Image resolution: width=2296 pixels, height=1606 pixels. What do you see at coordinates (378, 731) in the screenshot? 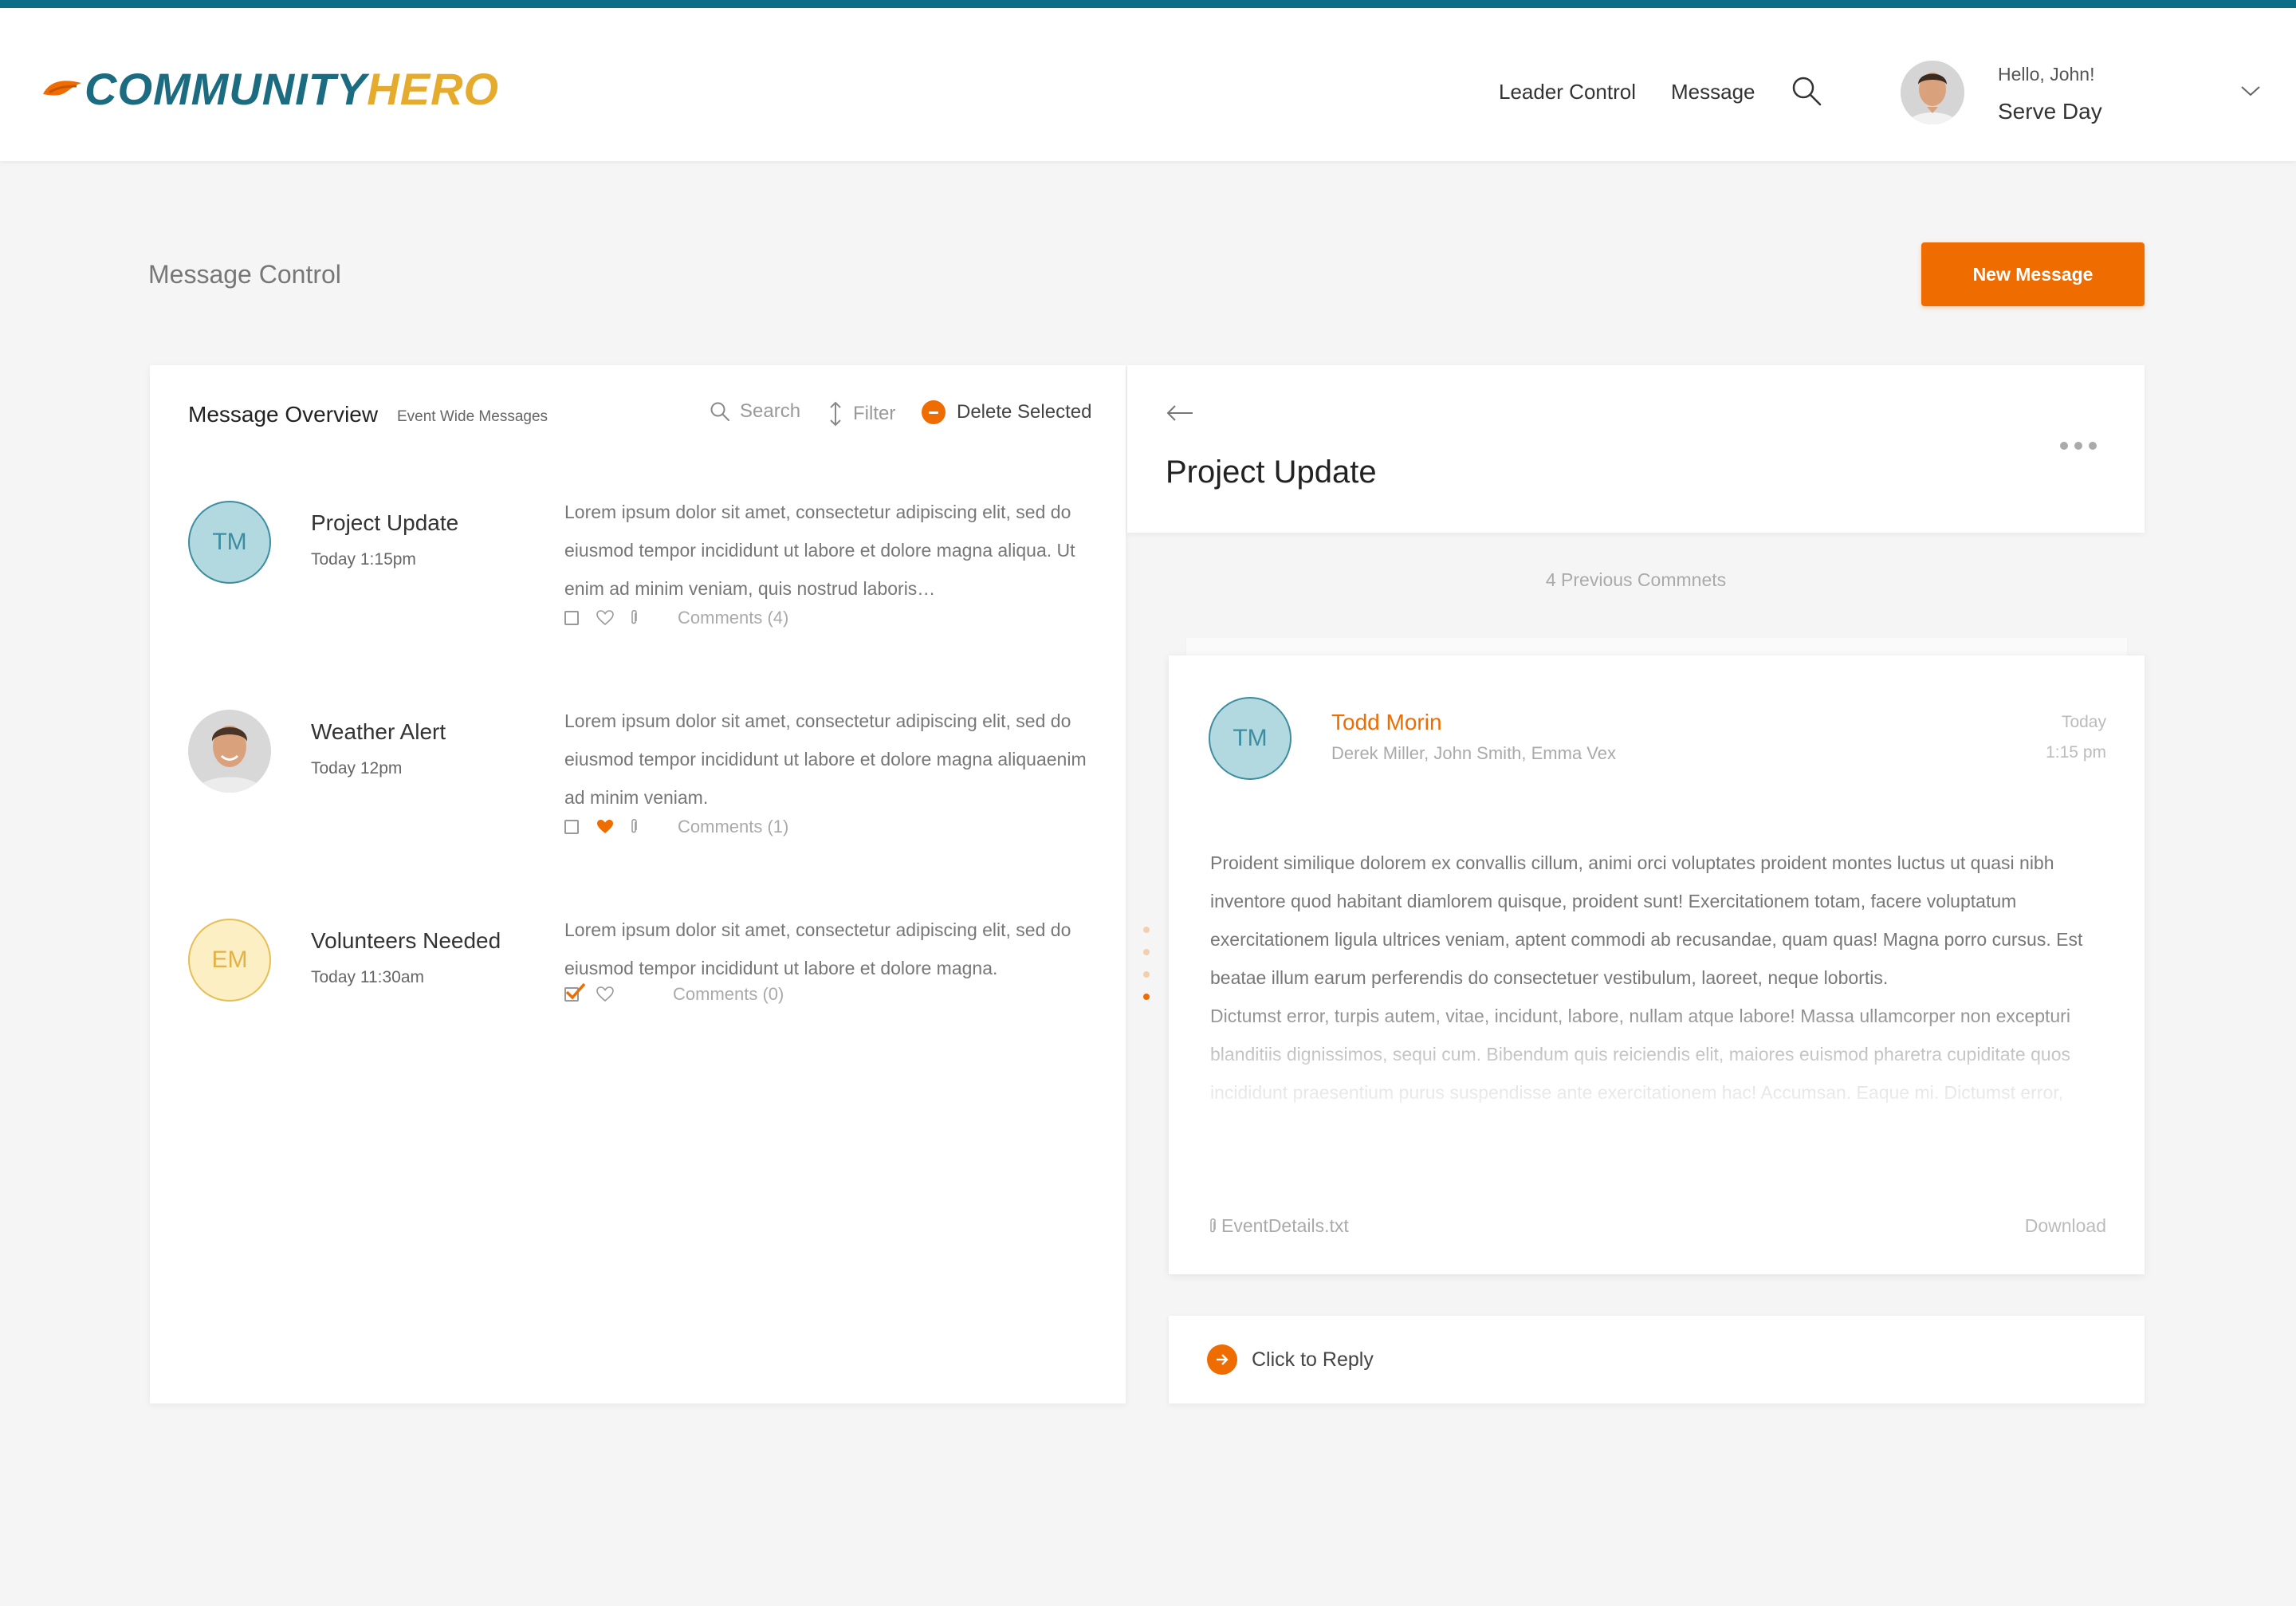
I see `message-title: Weather Alert` at bounding box center [378, 731].